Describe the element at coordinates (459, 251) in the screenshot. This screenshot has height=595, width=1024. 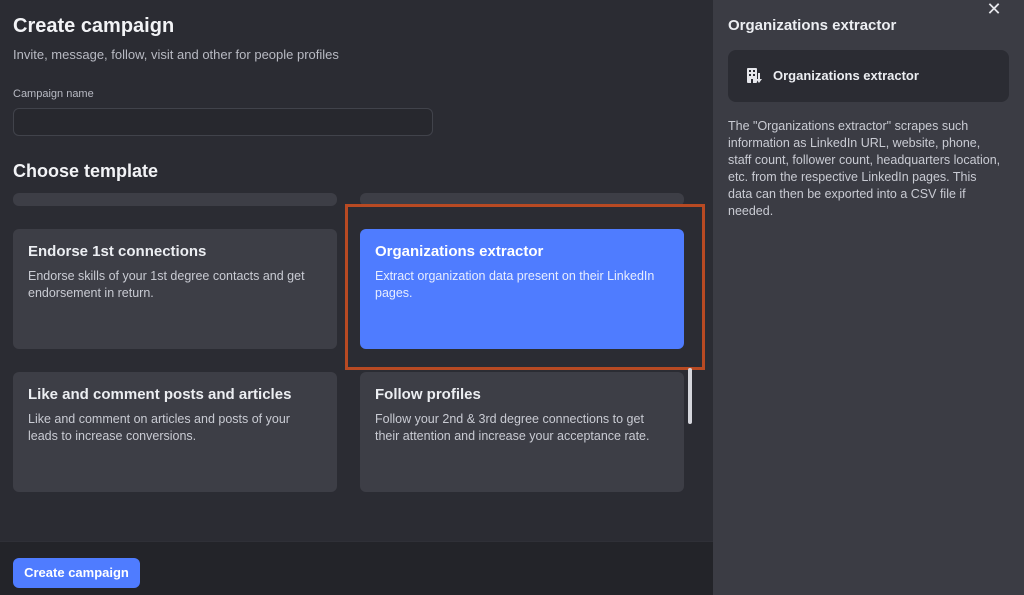
I see `template-card-title: Organizations extractor` at that location.